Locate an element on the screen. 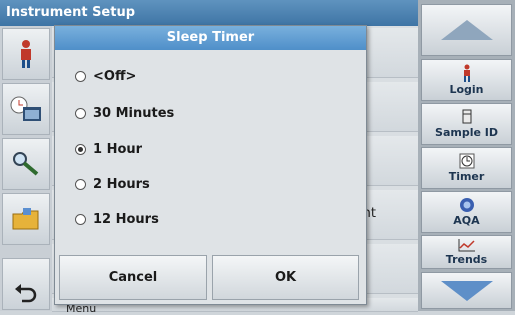 This screenshot has height=315, width=515. option-label: <Off> is located at coordinates (115, 76).